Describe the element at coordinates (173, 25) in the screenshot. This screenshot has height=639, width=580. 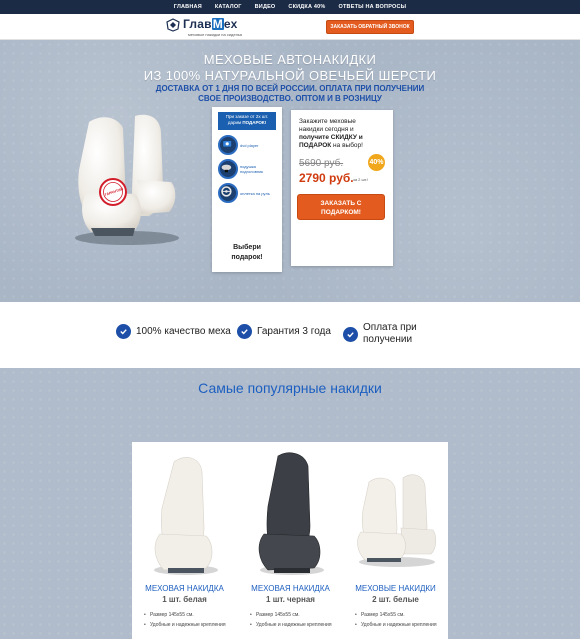
I see `logo-shield-icon` at that location.